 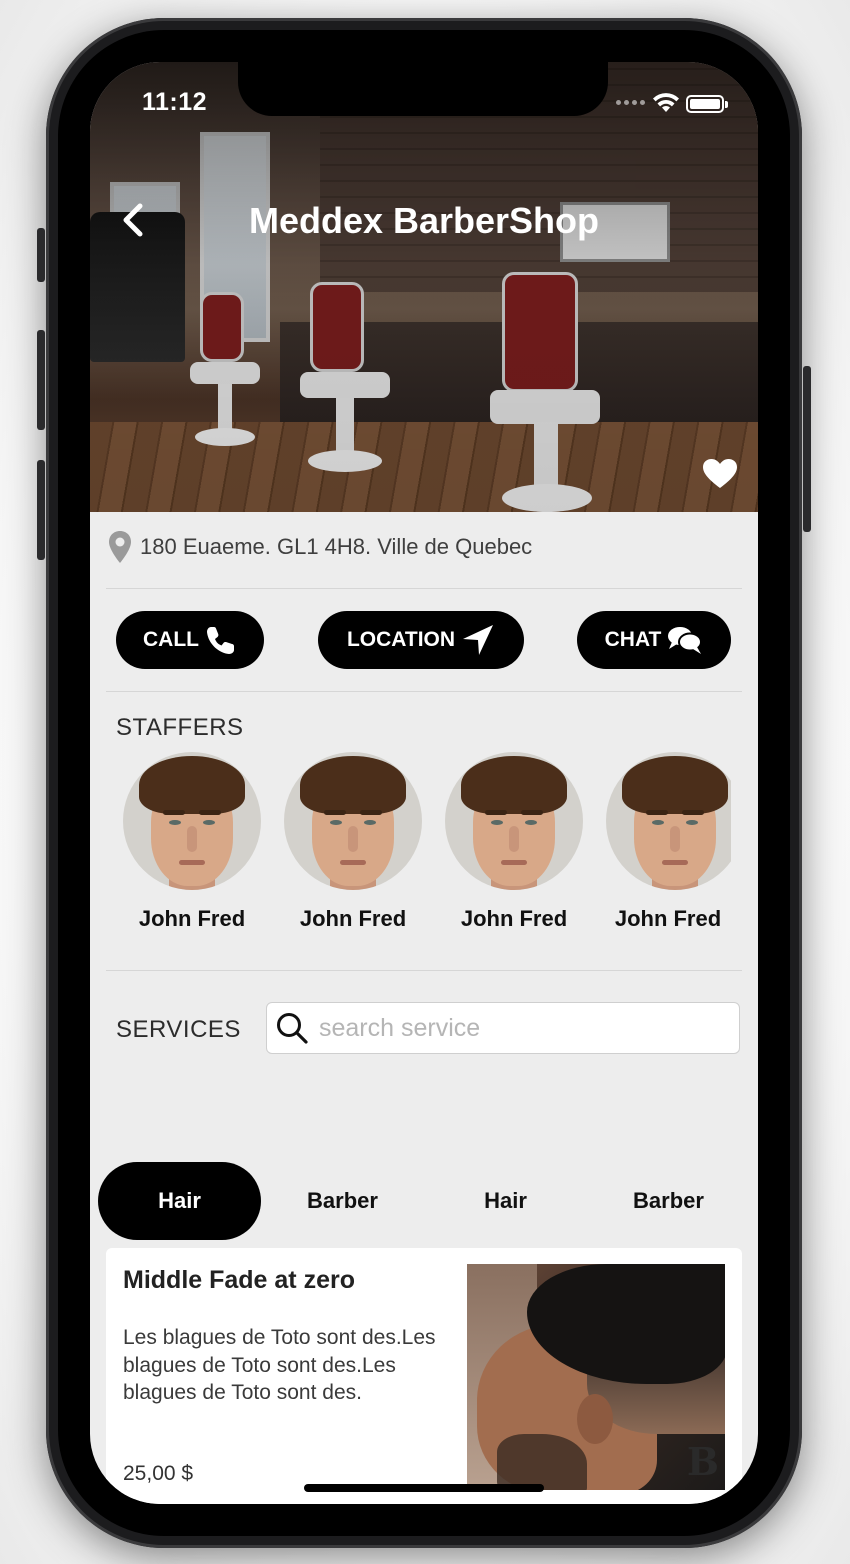 What do you see at coordinates (630, 102) in the screenshot?
I see `cellular-signal-icon` at bounding box center [630, 102].